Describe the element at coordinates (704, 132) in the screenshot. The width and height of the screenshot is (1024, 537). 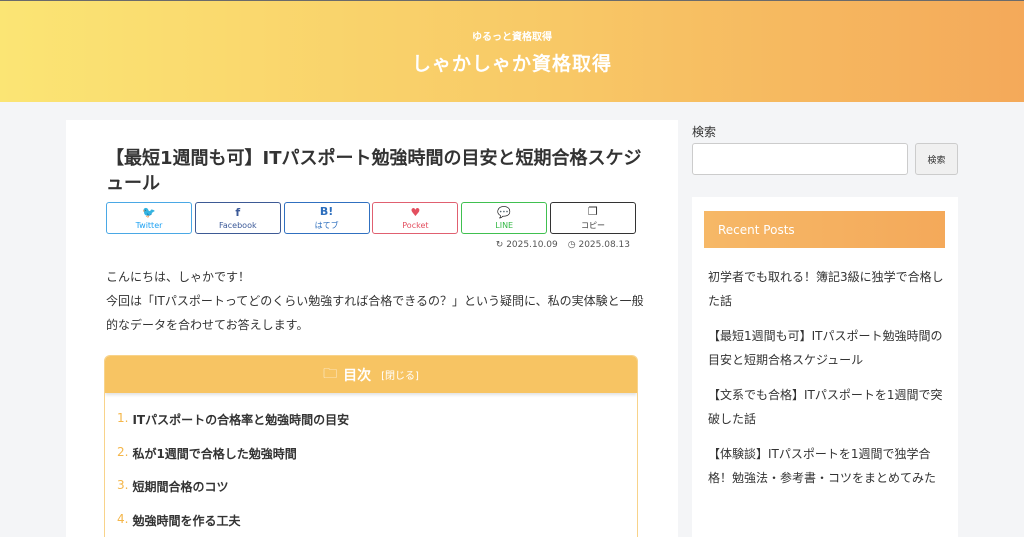
I see `search-label: 検索` at that location.